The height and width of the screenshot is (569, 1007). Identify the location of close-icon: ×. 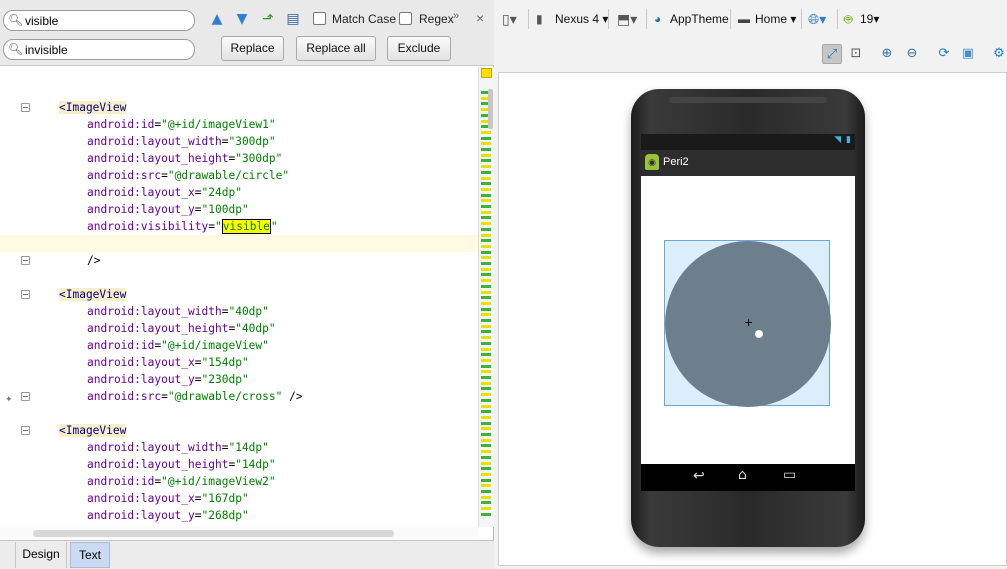
(480, 18).